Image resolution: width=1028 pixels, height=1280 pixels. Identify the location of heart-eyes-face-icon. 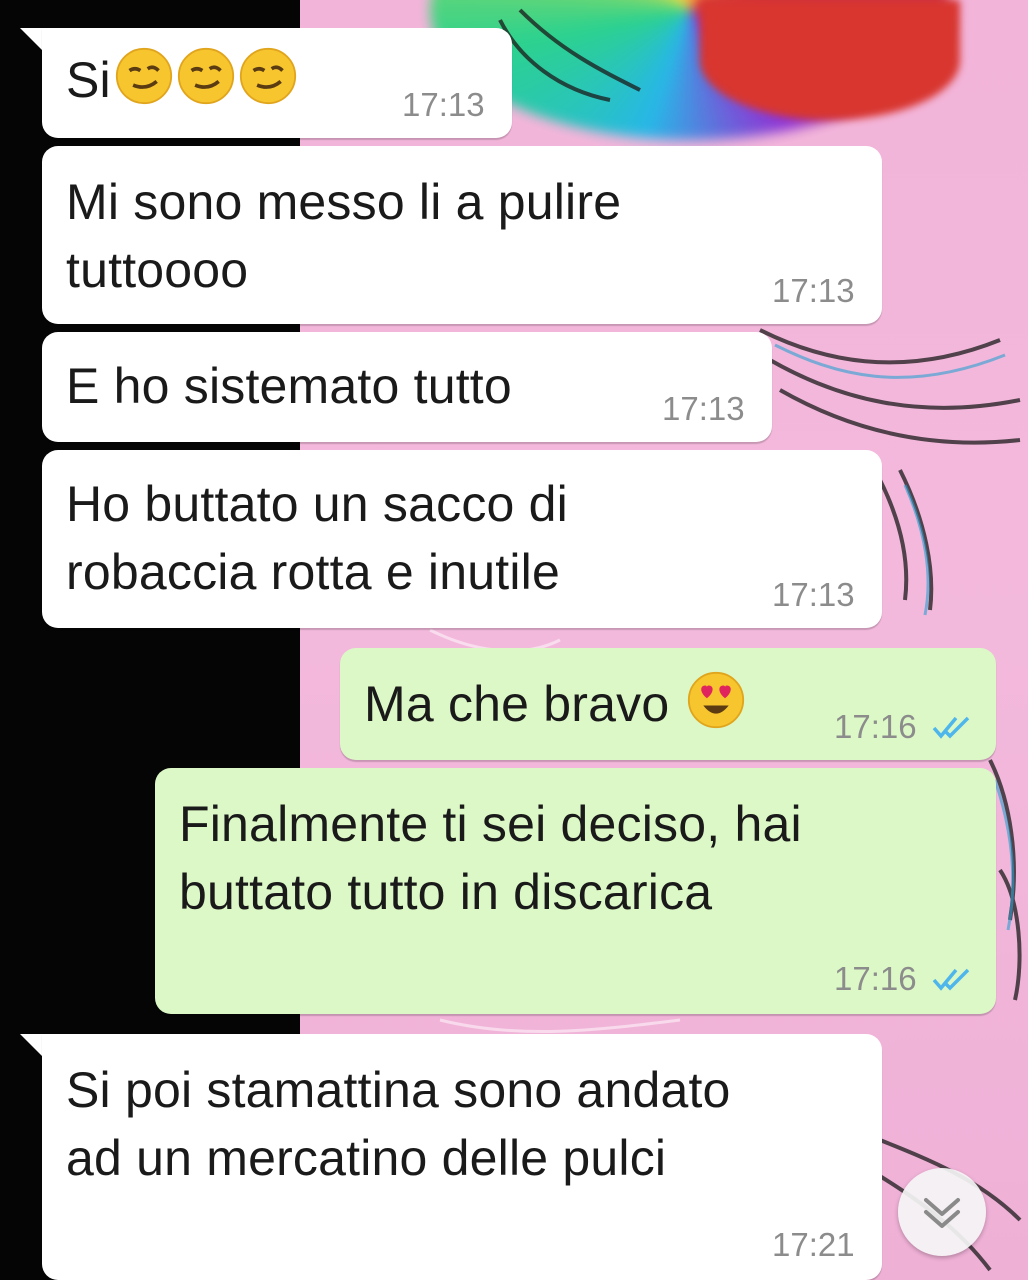
(714, 701).